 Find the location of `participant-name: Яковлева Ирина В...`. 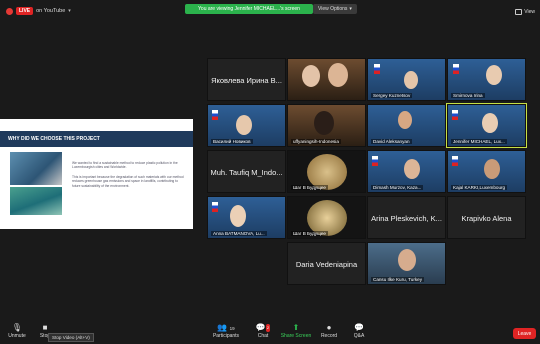

participant-name: Яковлева Ирина В... is located at coordinates (246, 80).